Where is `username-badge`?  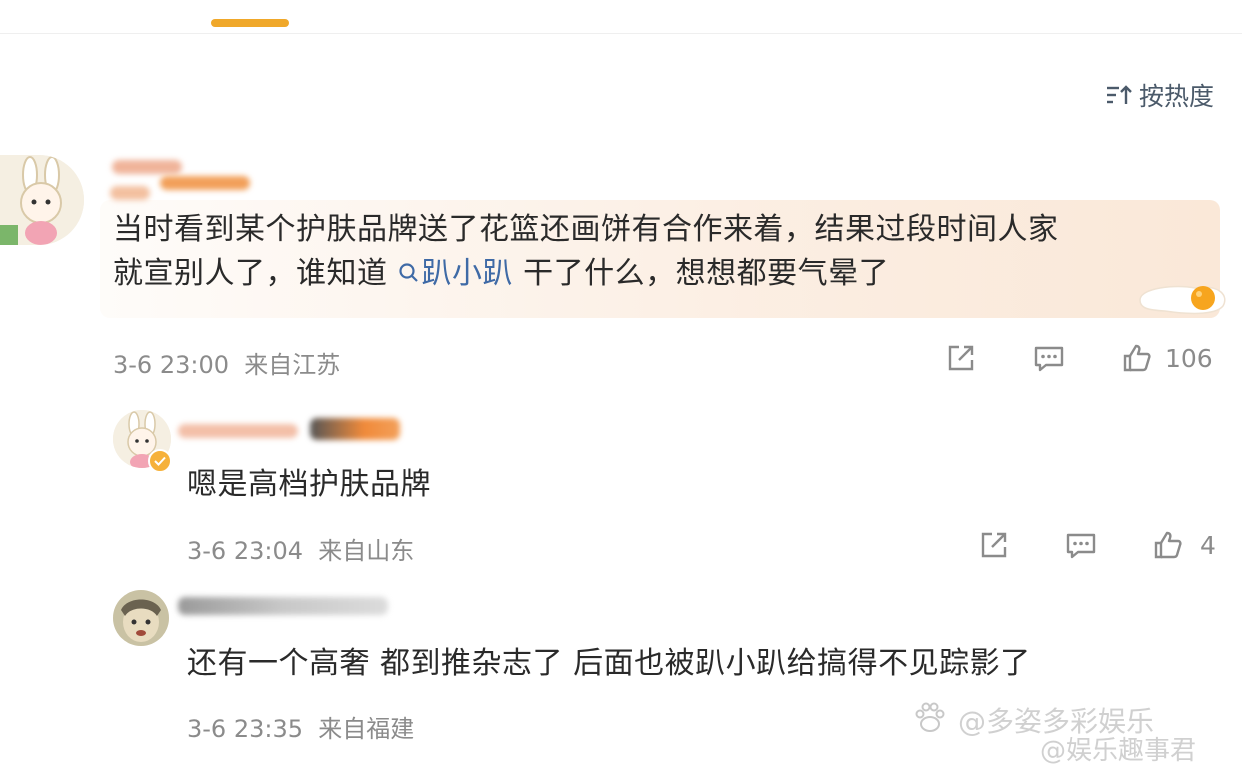
username-badge is located at coordinates (355, 429).